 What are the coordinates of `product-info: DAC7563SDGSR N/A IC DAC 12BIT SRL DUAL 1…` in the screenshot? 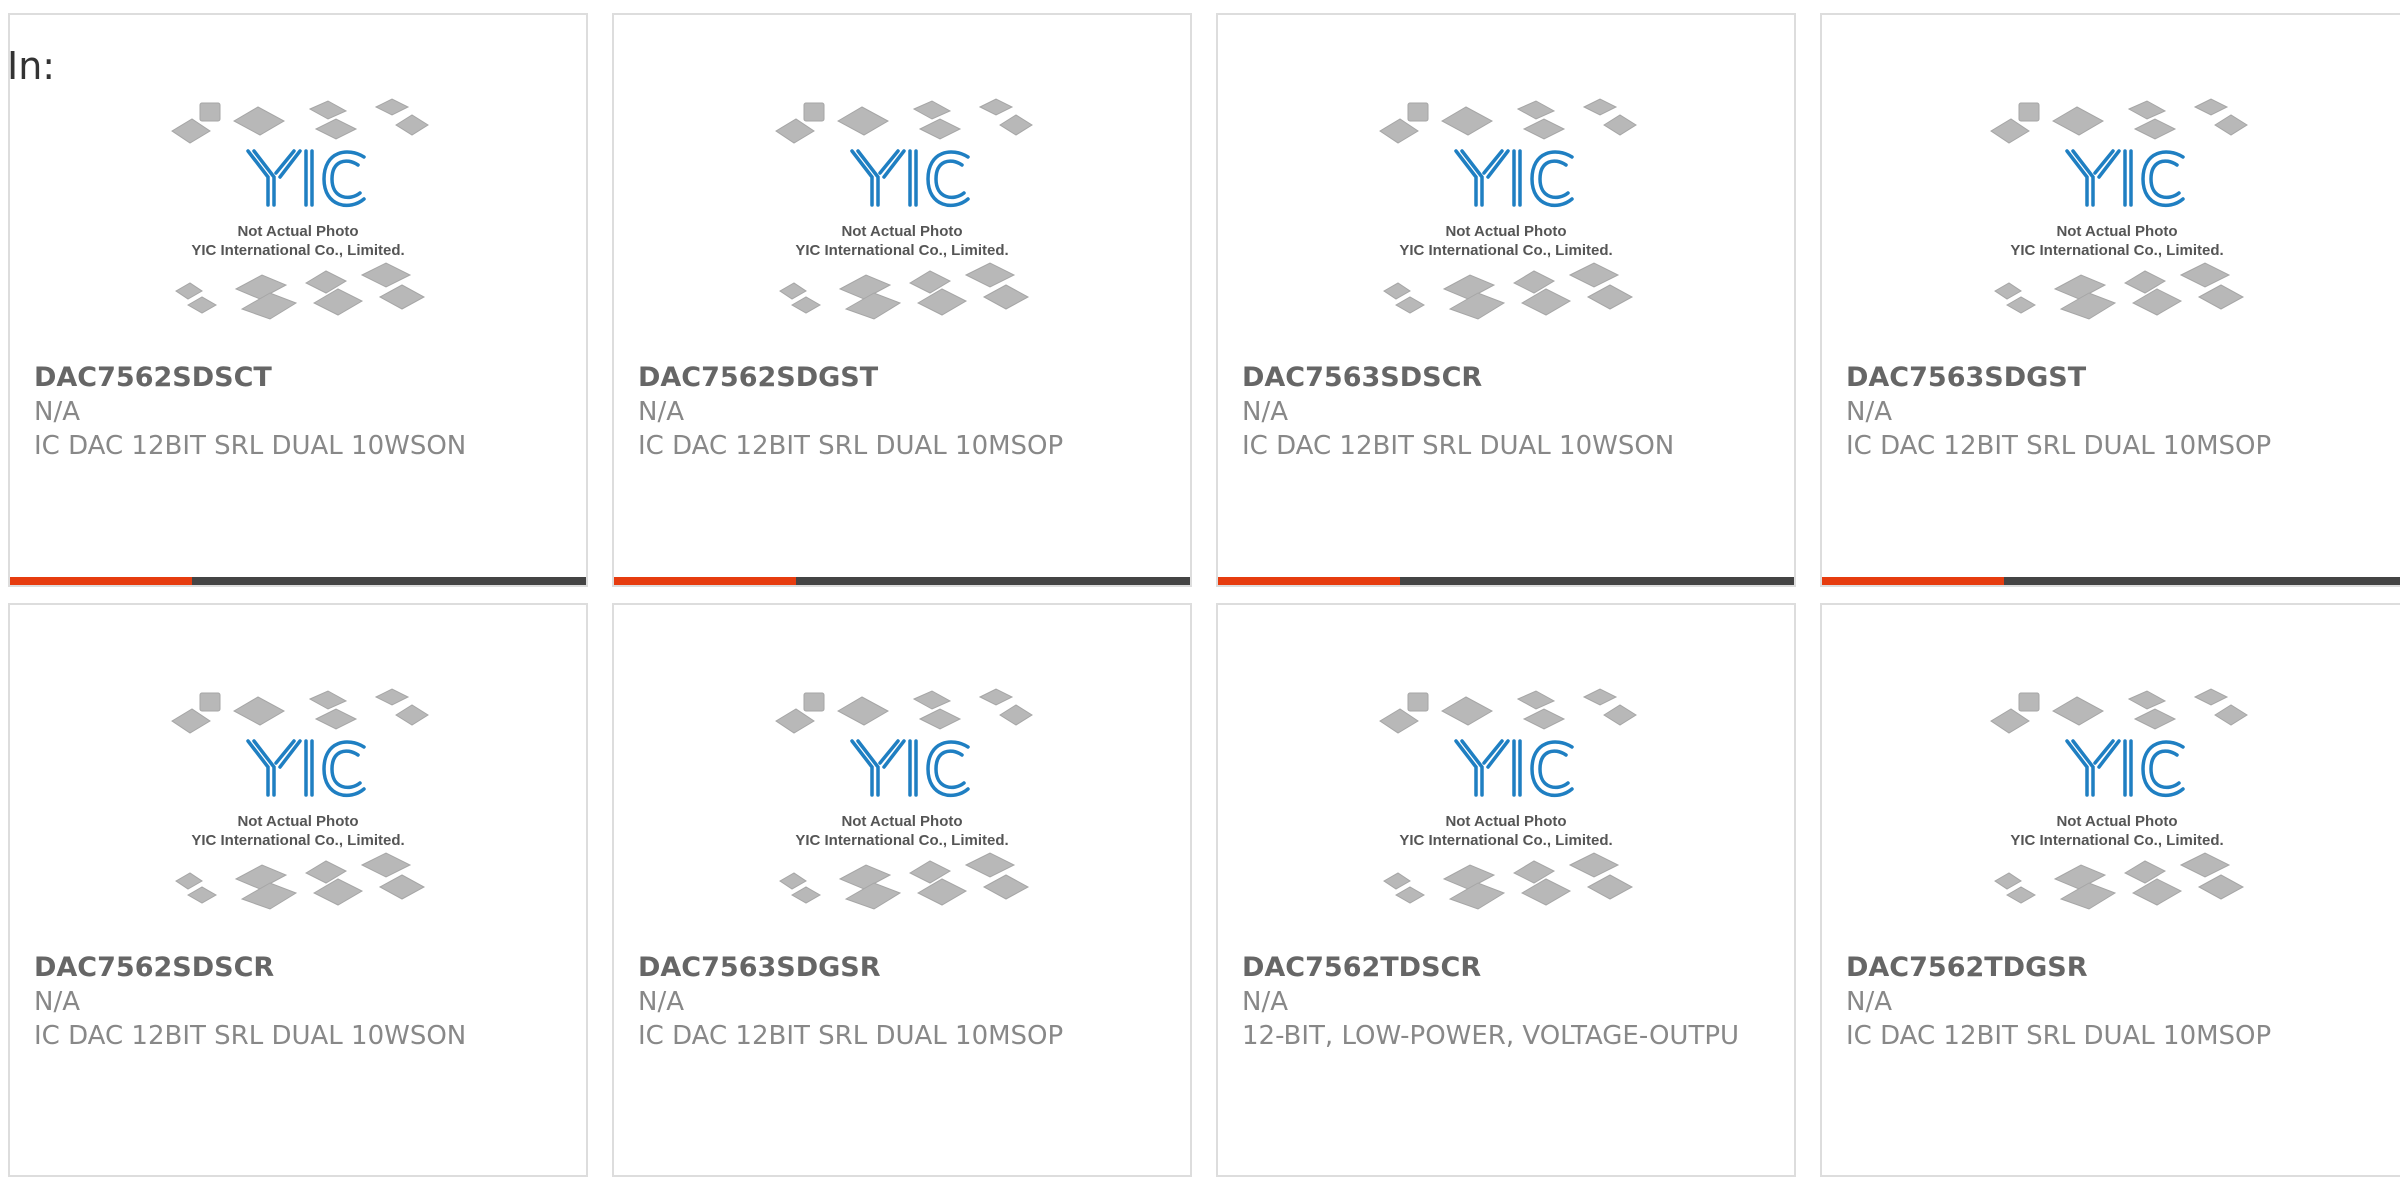 It's located at (899, 1002).